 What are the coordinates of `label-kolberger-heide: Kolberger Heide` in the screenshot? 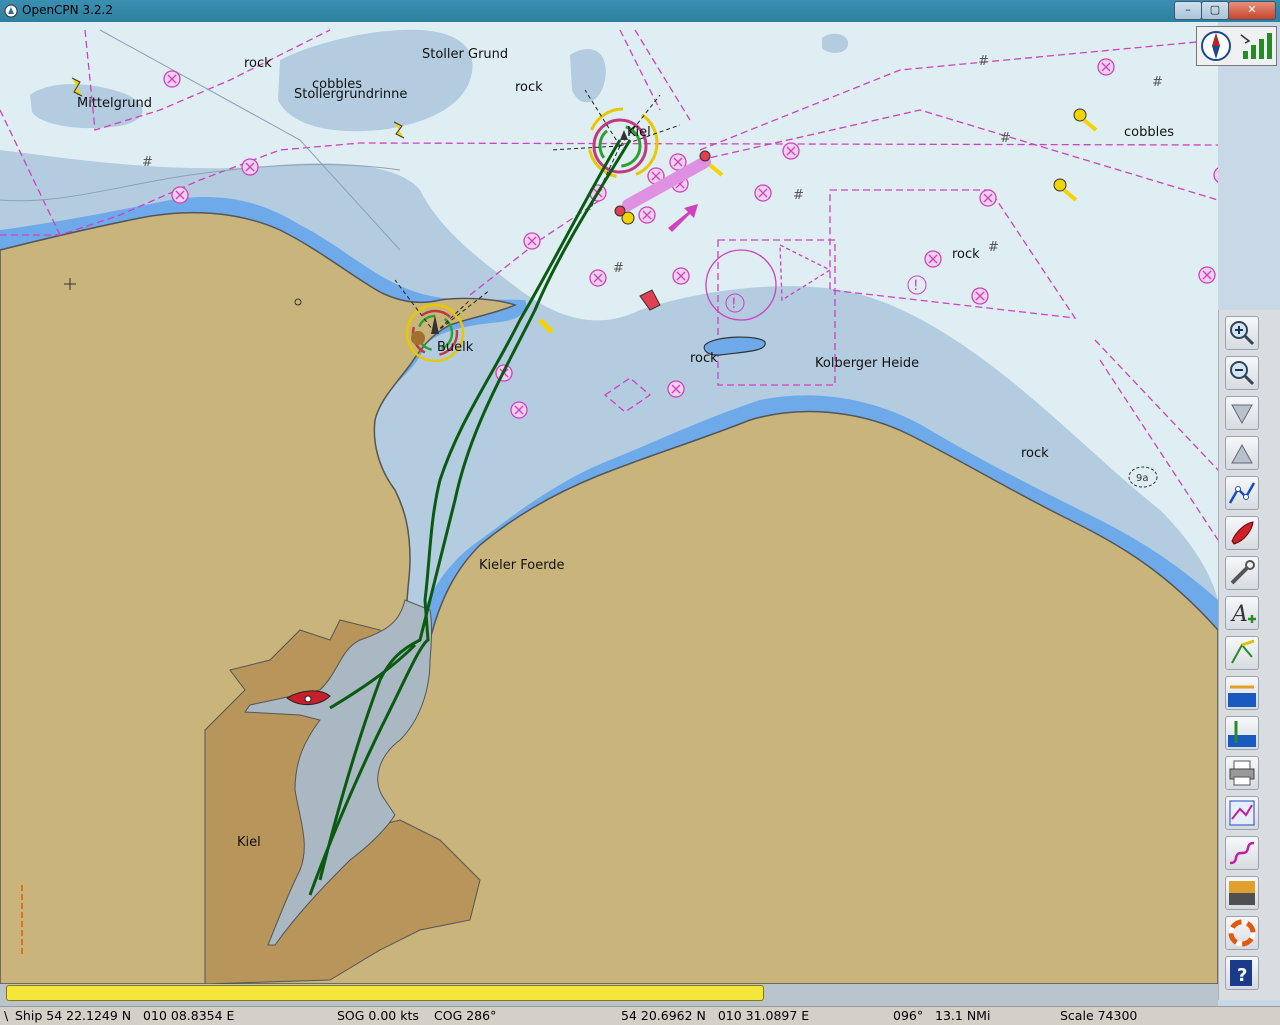 It's located at (867, 363).